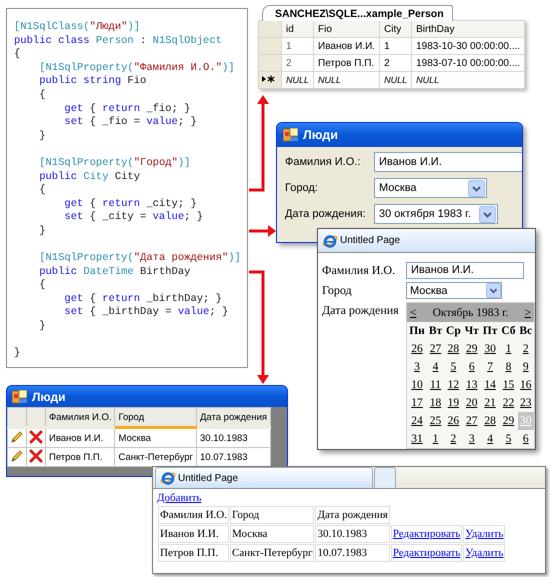  I want to click on calendar-day: 8, so click(509, 367).